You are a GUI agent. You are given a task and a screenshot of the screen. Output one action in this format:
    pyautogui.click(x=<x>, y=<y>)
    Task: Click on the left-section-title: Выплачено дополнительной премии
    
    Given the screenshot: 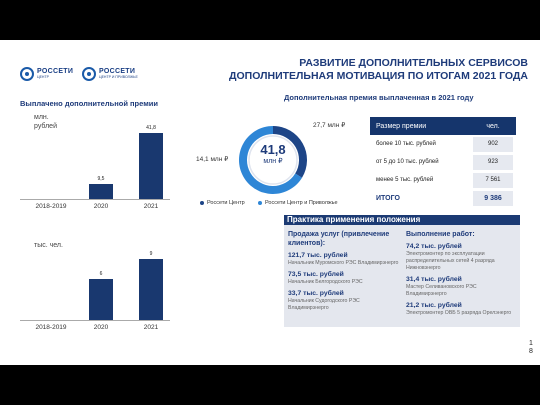 What is the action you would take?
    pyautogui.click(x=89, y=103)
    